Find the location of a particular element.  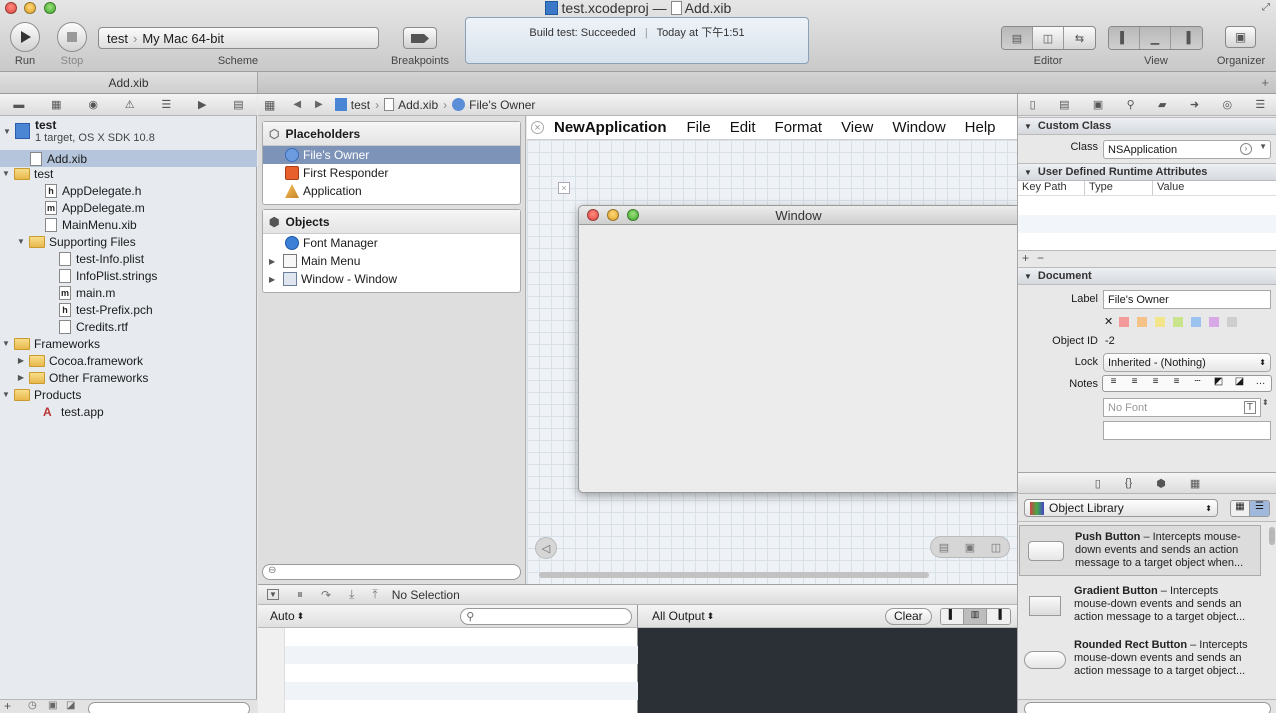

debug-area-toggle-icon: ▁ is located at coordinates (1155, 38).